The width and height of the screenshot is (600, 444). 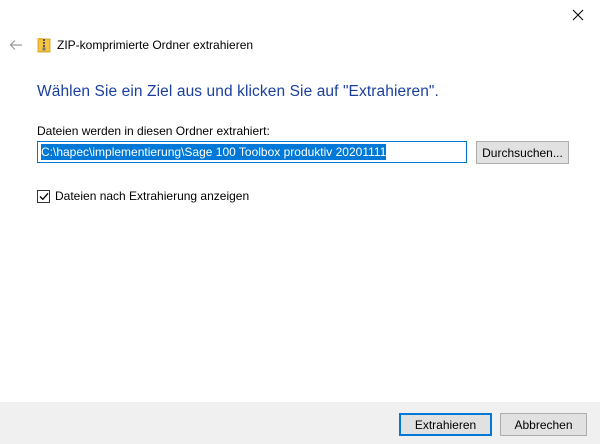 I want to click on zip-folder-icon, so click(x=44, y=45).